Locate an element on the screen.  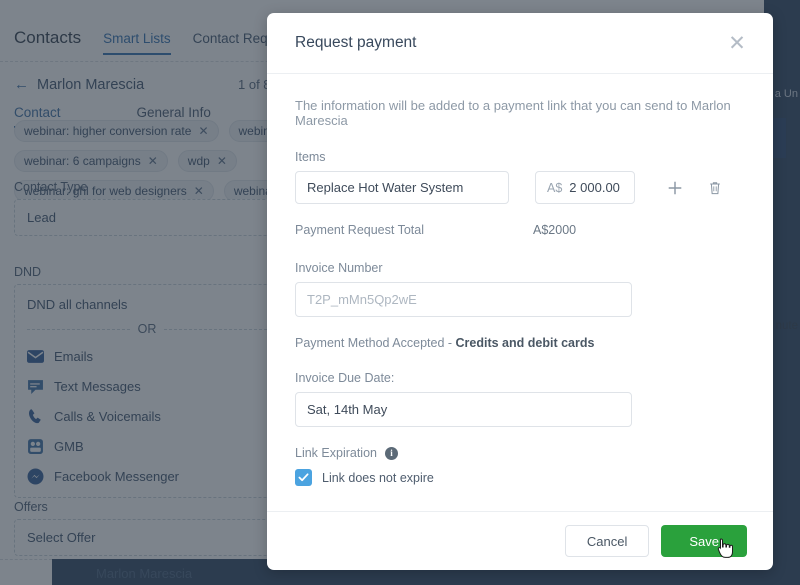
trash-icon is located at coordinates (715, 188).